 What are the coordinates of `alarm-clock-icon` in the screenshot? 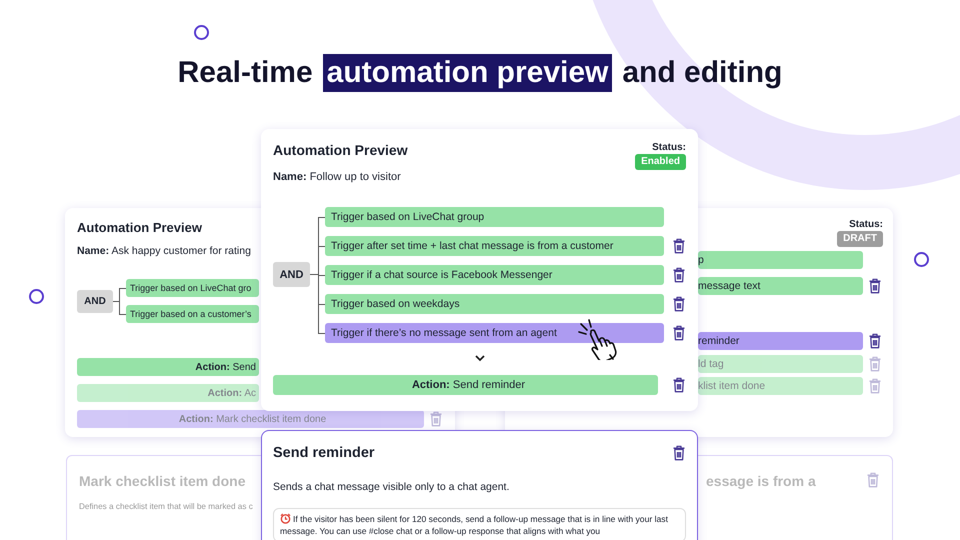 It's located at (285, 518).